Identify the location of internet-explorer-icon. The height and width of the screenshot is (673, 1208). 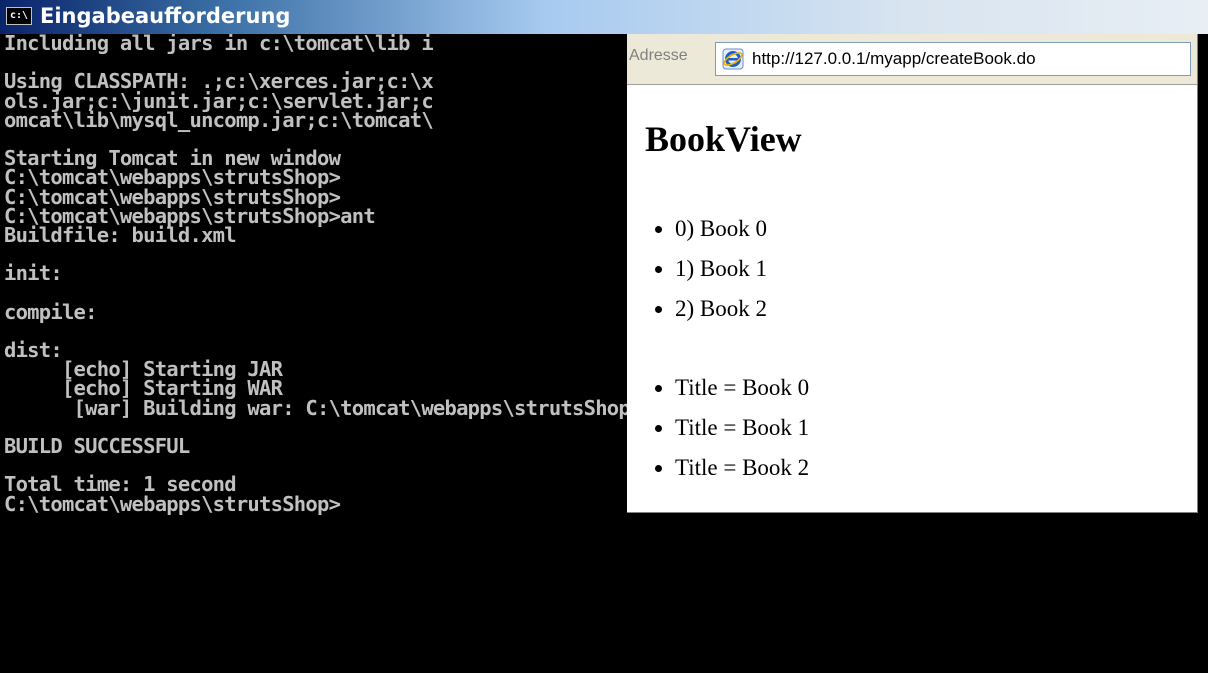
(733, 59).